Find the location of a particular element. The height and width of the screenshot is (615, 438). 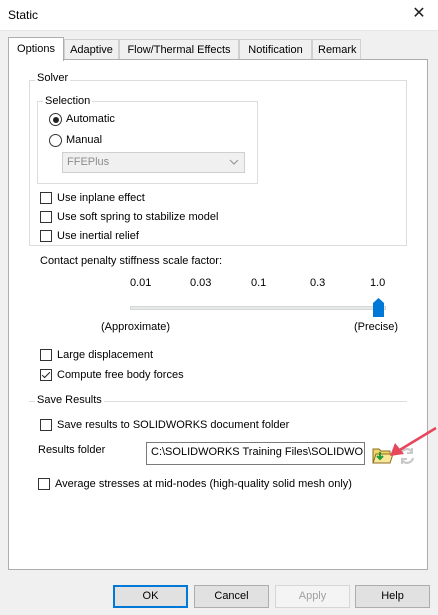

average-stresses-checkbox is located at coordinates (44, 484).